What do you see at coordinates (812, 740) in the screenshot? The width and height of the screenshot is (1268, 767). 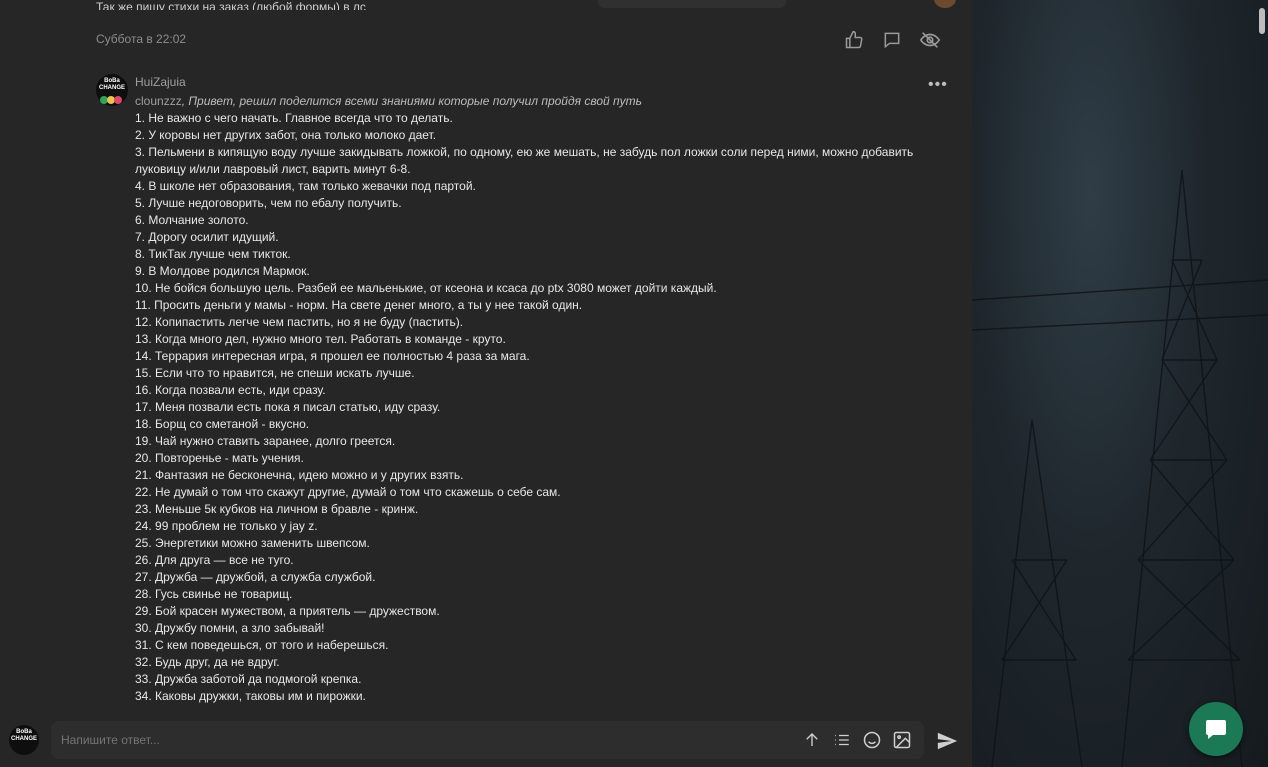 I see `arrow-up-icon` at bounding box center [812, 740].